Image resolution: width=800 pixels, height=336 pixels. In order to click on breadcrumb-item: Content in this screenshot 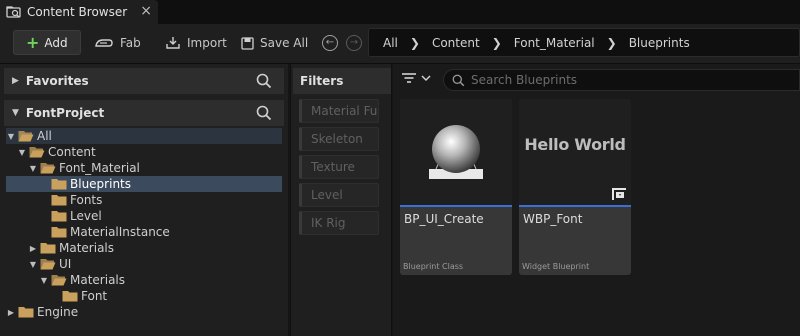, I will do `click(456, 43)`.